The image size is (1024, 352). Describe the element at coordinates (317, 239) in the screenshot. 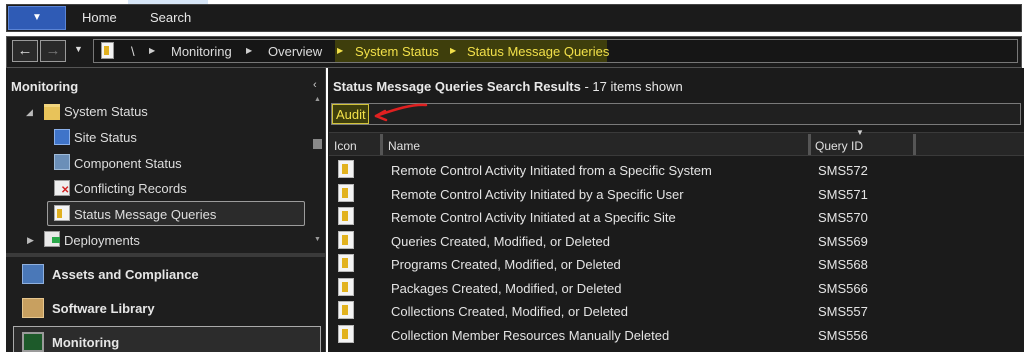

I see `scroll-down-icon: ▼` at that location.